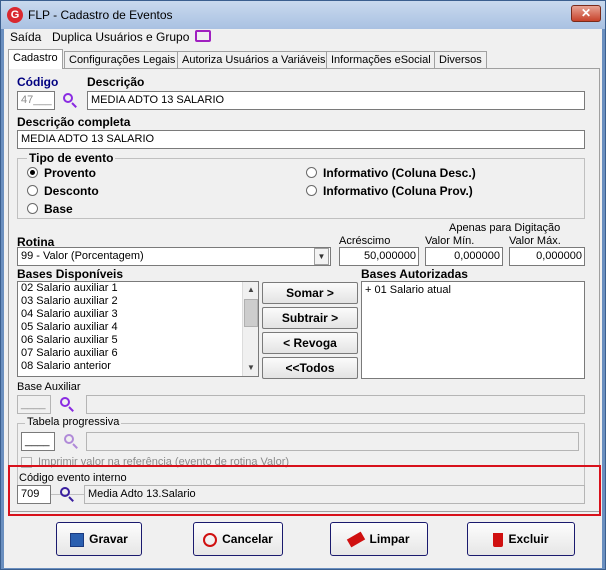  Describe the element at coordinates (303, 38) in the screenshot. I see `menu-bar: Saída Duplica Usuários e Grupo` at that location.